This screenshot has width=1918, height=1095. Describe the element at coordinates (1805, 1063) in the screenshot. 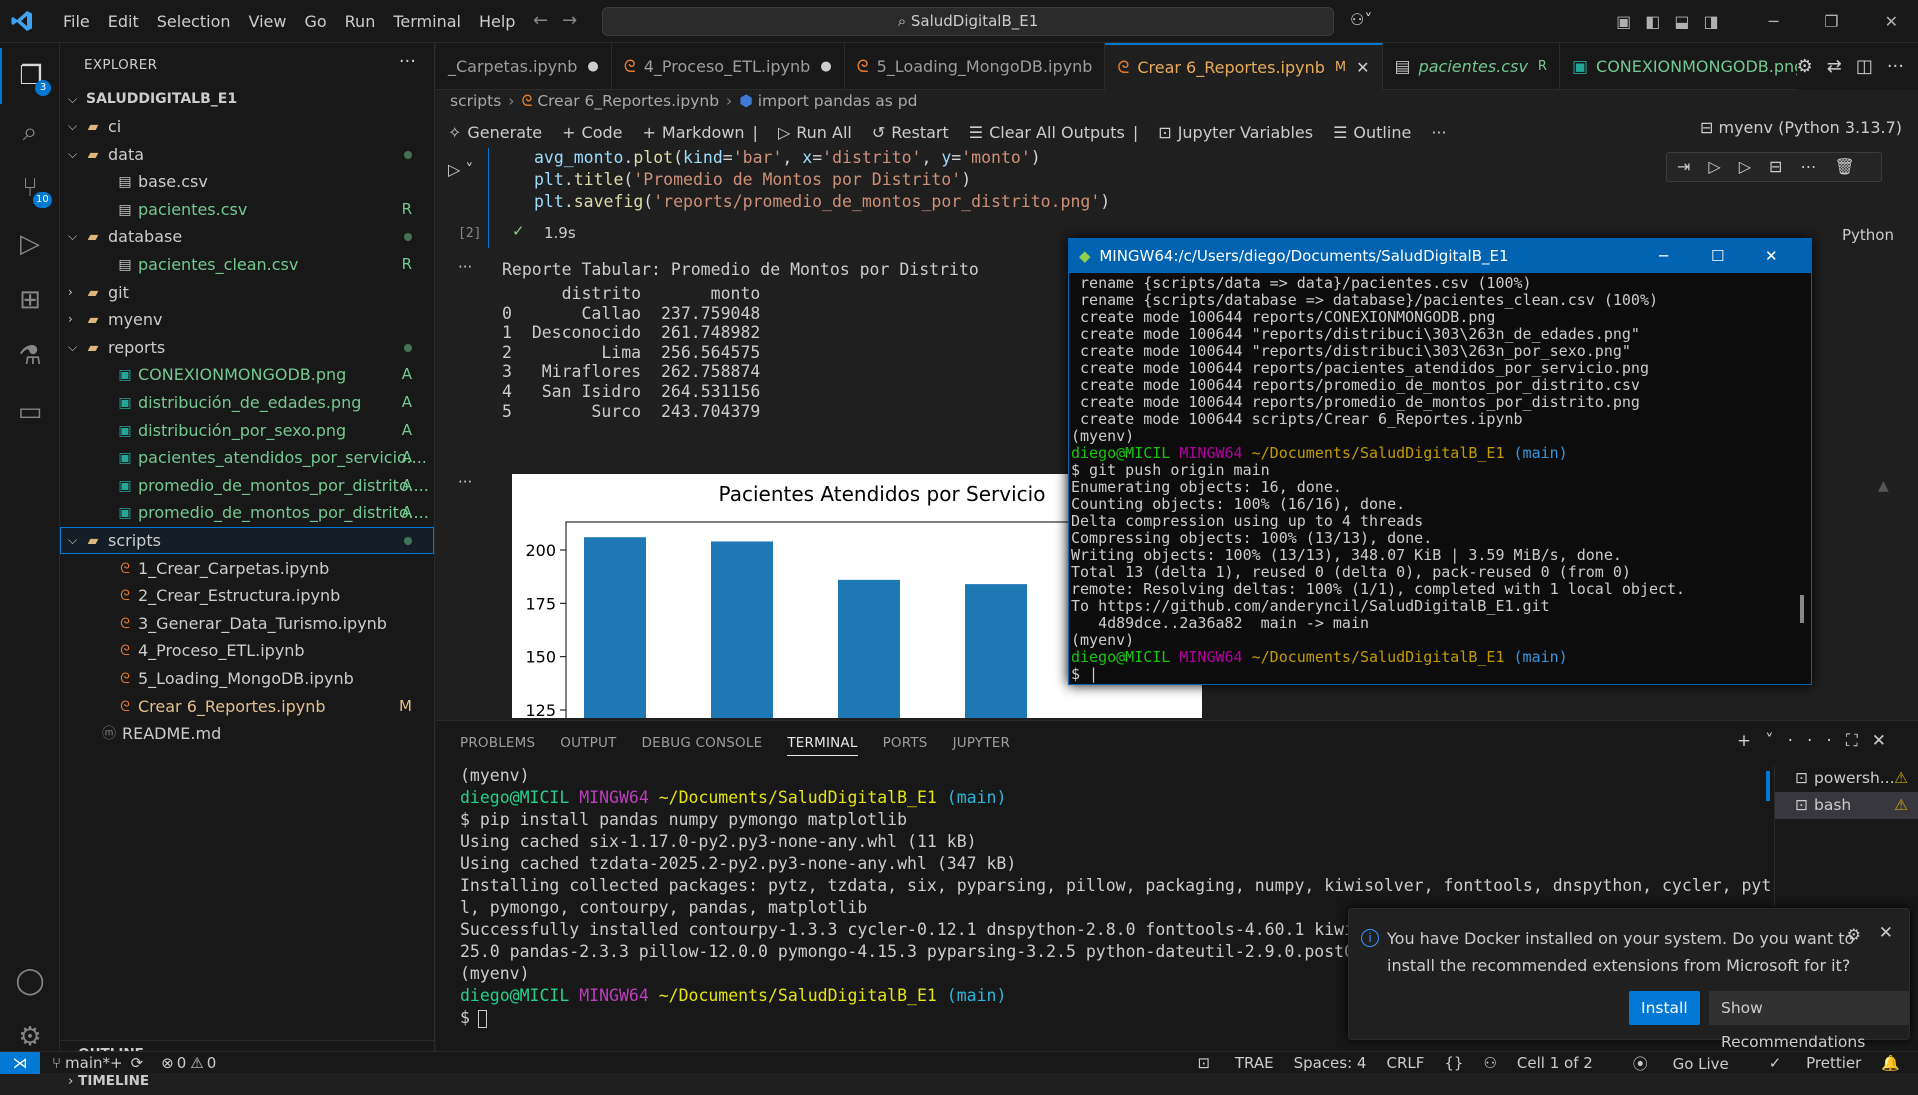

I see `prettier-item: ✓ Prettier` at that location.